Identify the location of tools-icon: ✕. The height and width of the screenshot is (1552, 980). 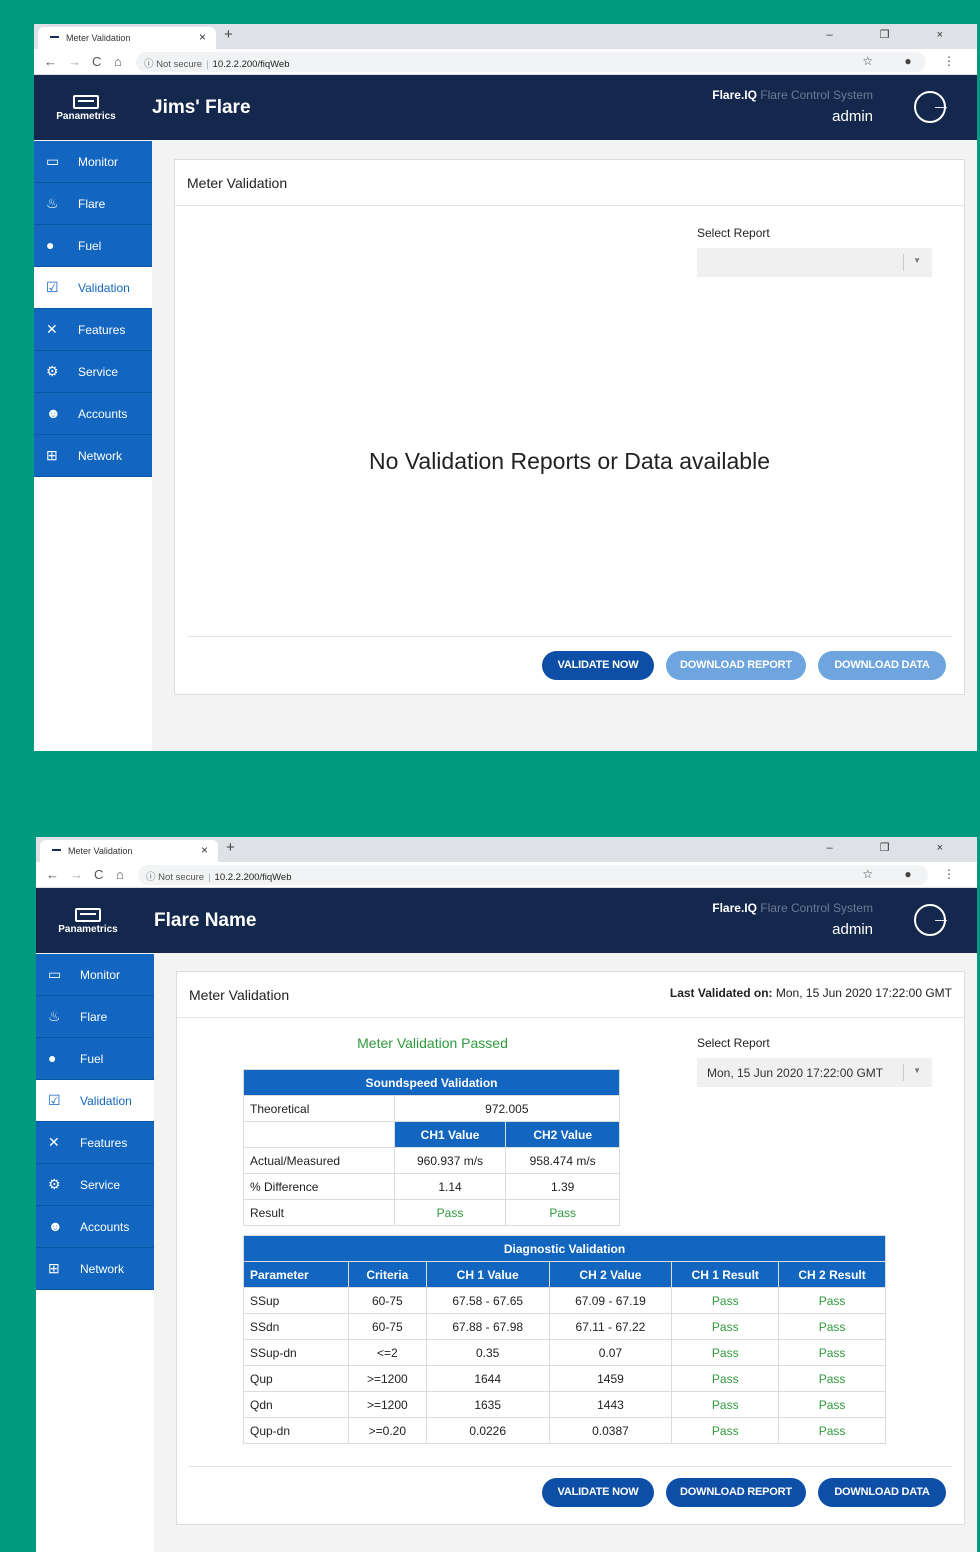
(52, 329).